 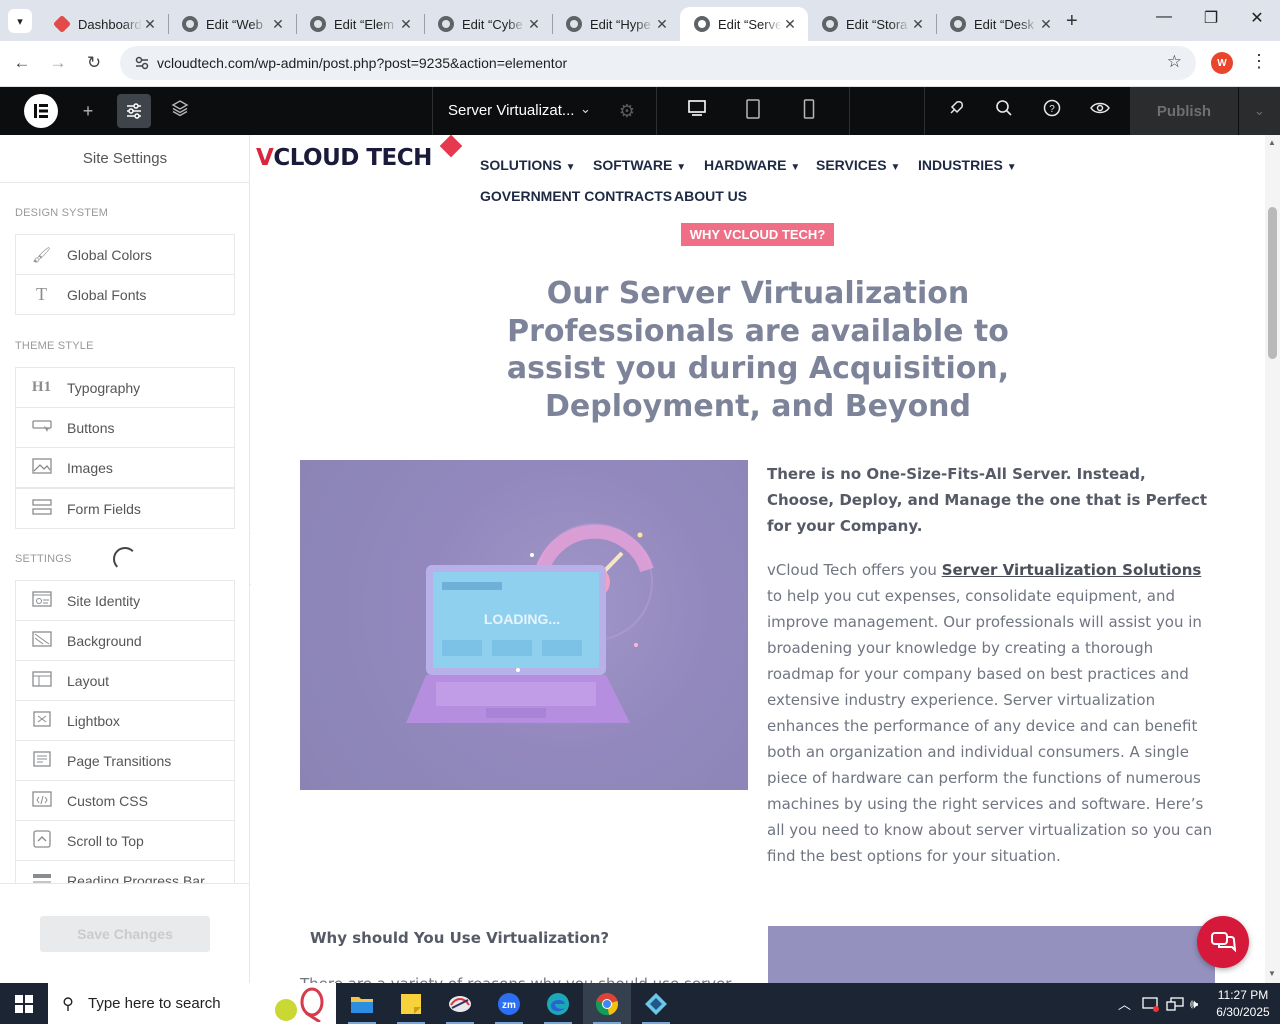 I want to click on publish-options-button: ⌄, so click(x=1259, y=111).